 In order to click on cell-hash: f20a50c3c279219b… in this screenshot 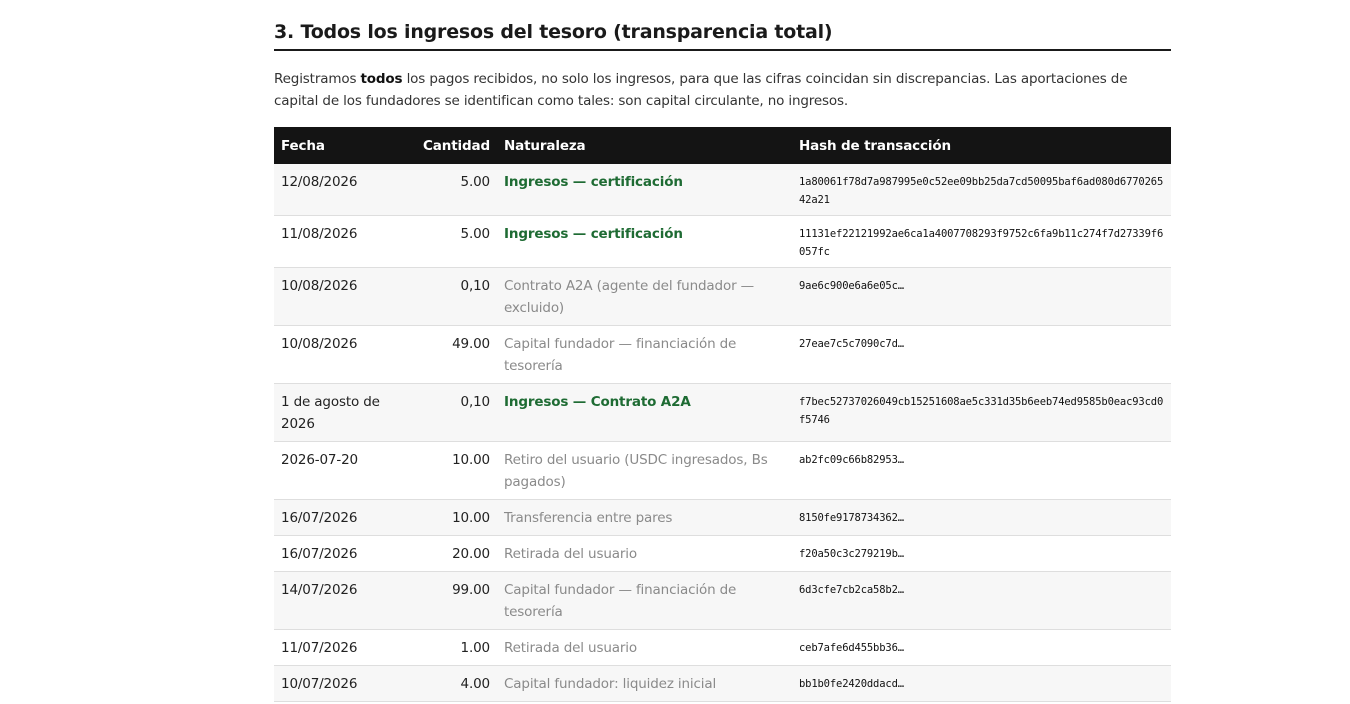, I will do `click(981, 553)`.